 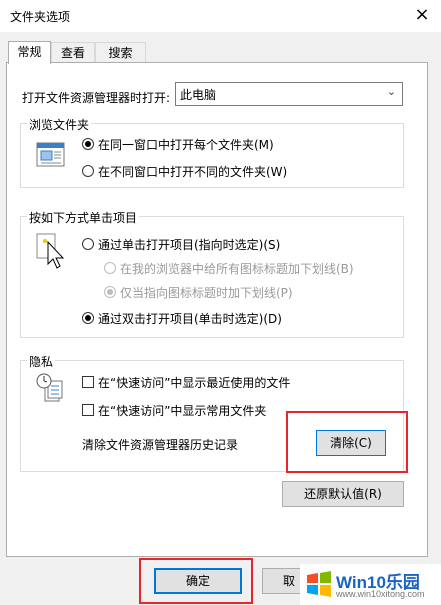 I want to click on radio-new-window, so click(x=88, y=171).